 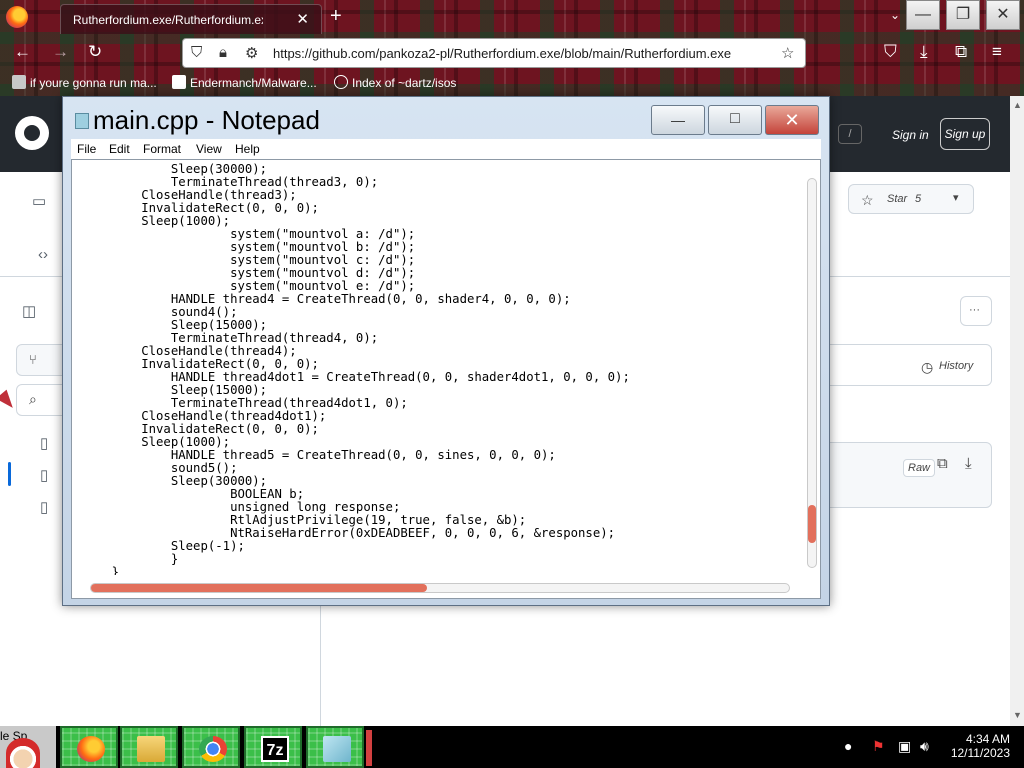 I want to click on forward-arrow-icon: →, so click(x=60, y=52).